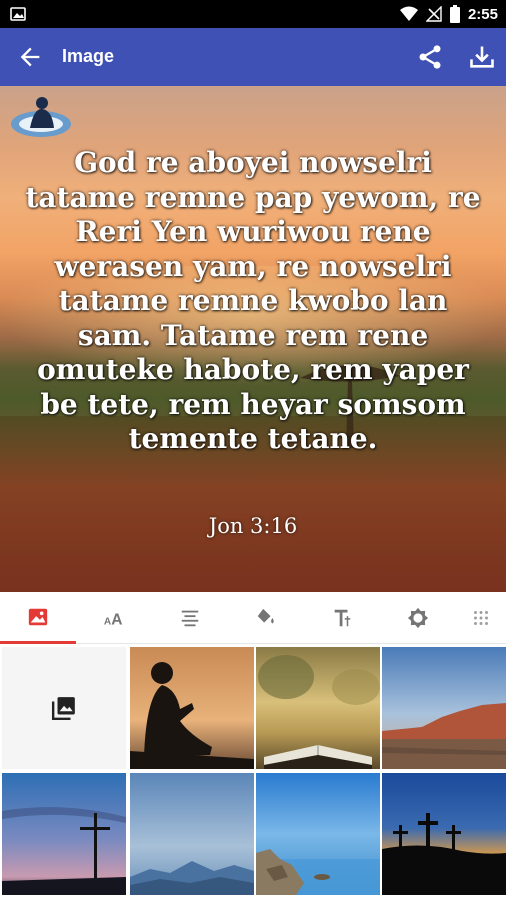 The width and height of the screenshot is (506, 900). What do you see at coordinates (253, 14) in the screenshot?
I see `status-bar: 2:55` at bounding box center [253, 14].